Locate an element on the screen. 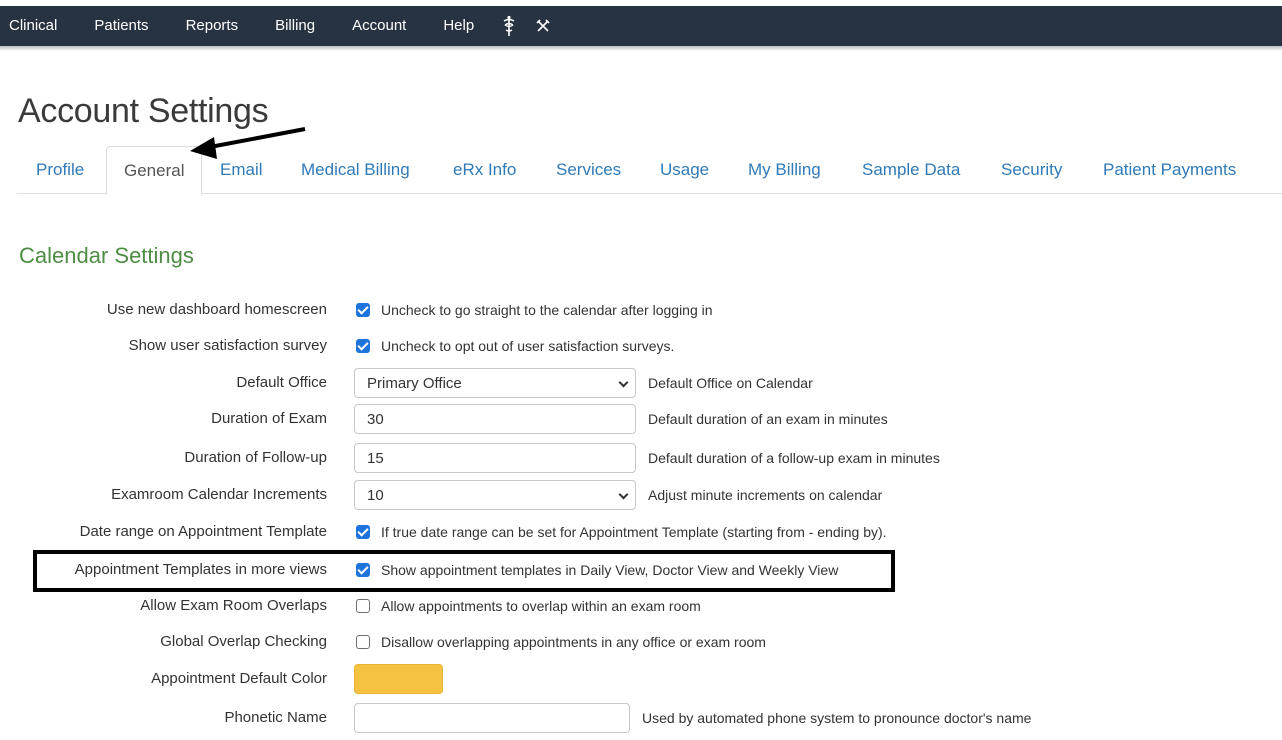 This screenshot has width=1282, height=740. tools-icon is located at coordinates (543, 26).